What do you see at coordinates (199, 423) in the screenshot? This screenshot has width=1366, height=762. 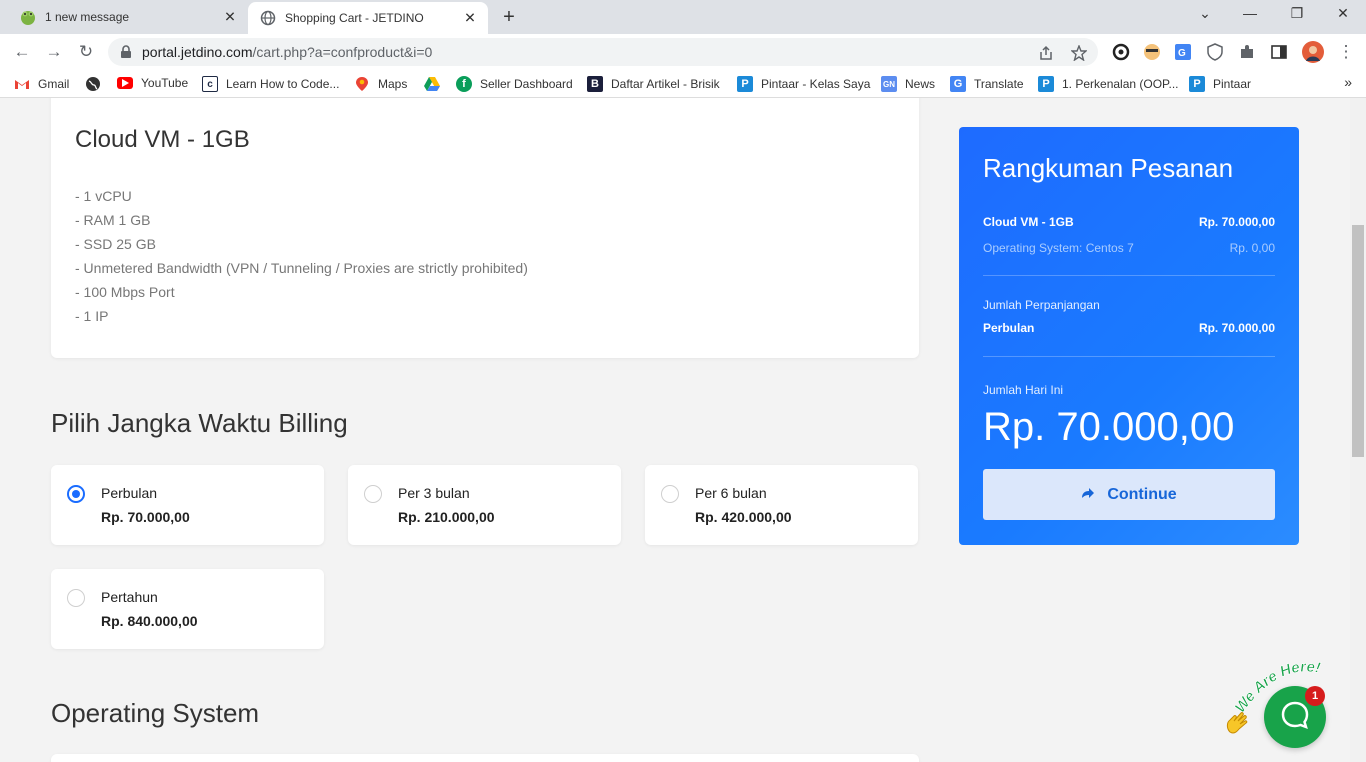 I see `billing-heading: Pilih Jangka Waktu Billing` at bounding box center [199, 423].